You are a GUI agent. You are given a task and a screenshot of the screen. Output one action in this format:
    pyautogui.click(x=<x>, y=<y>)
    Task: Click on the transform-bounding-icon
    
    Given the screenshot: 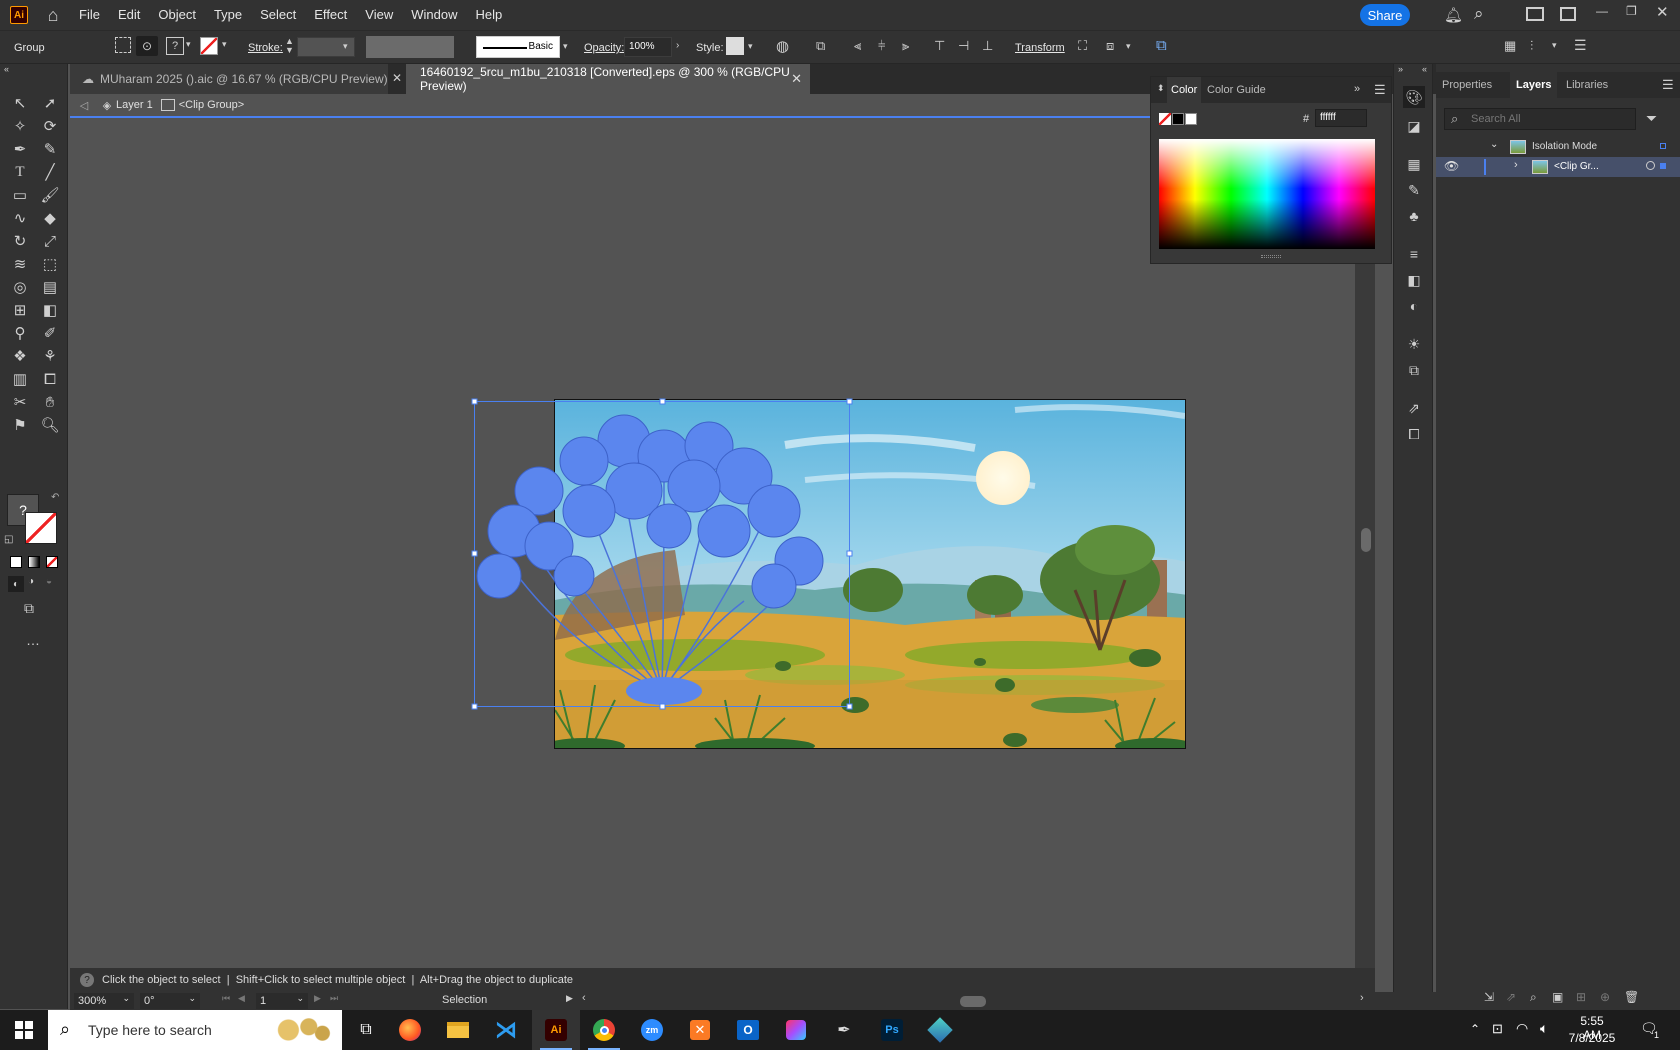 What is the action you would take?
    pyautogui.click(x=123, y=45)
    